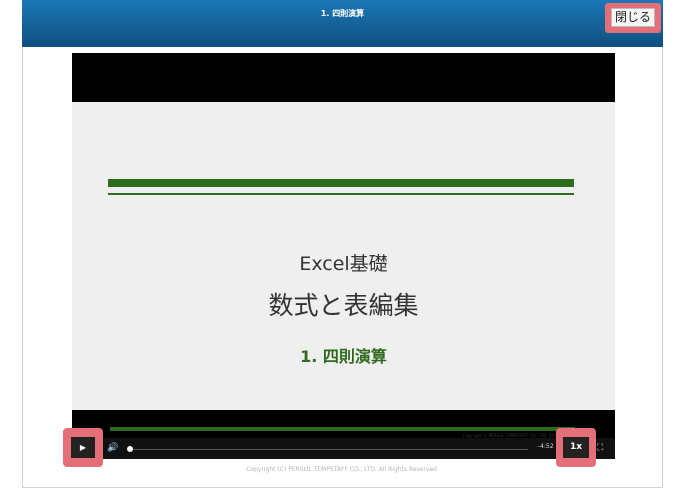 The width and height of the screenshot is (686, 490). Describe the element at coordinates (341, 183) in the screenshot. I see `slide-rule-top` at that location.